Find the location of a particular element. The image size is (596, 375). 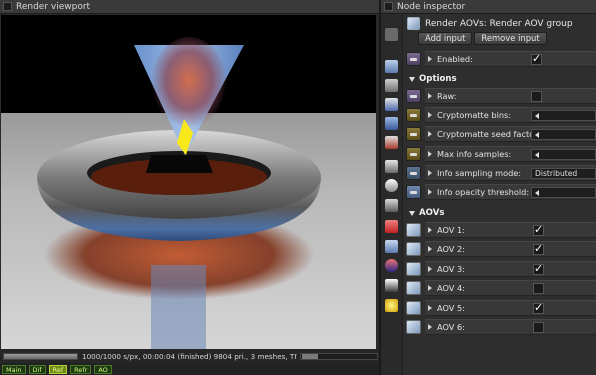

aov-row-4: AOV 4: is located at coordinates (510, 288).